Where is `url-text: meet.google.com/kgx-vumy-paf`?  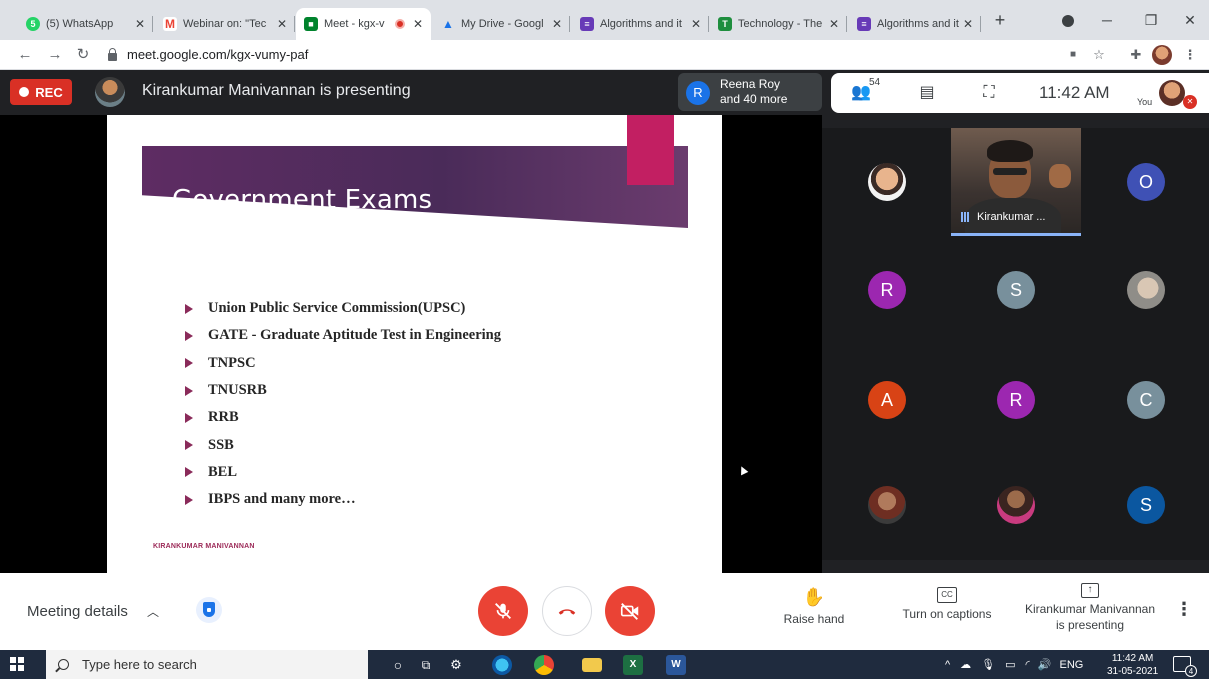 url-text: meet.google.com/kgx-vumy-paf is located at coordinates (218, 54).